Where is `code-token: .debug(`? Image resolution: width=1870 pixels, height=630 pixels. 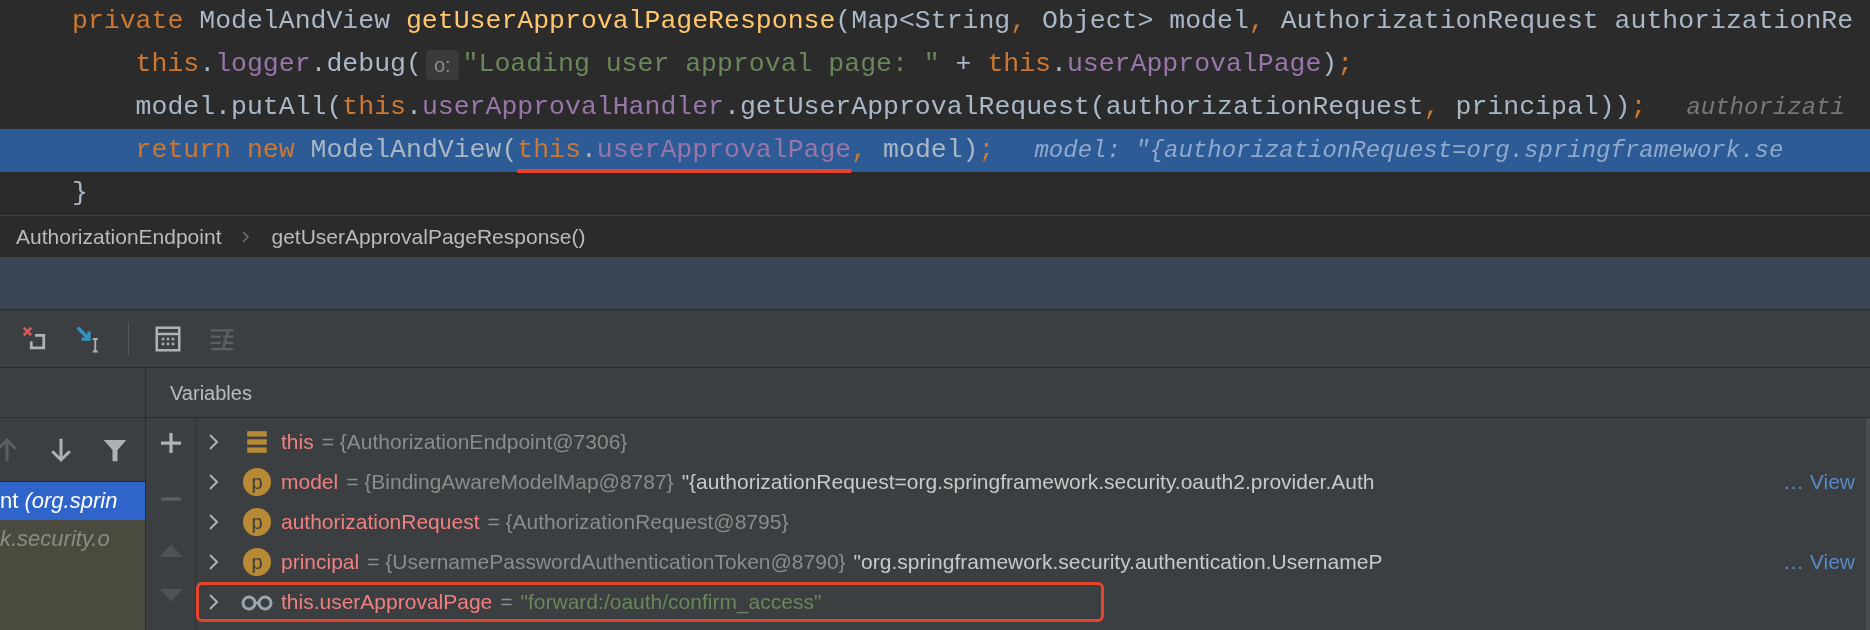
code-token: .debug( is located at coordinates (366, 64).